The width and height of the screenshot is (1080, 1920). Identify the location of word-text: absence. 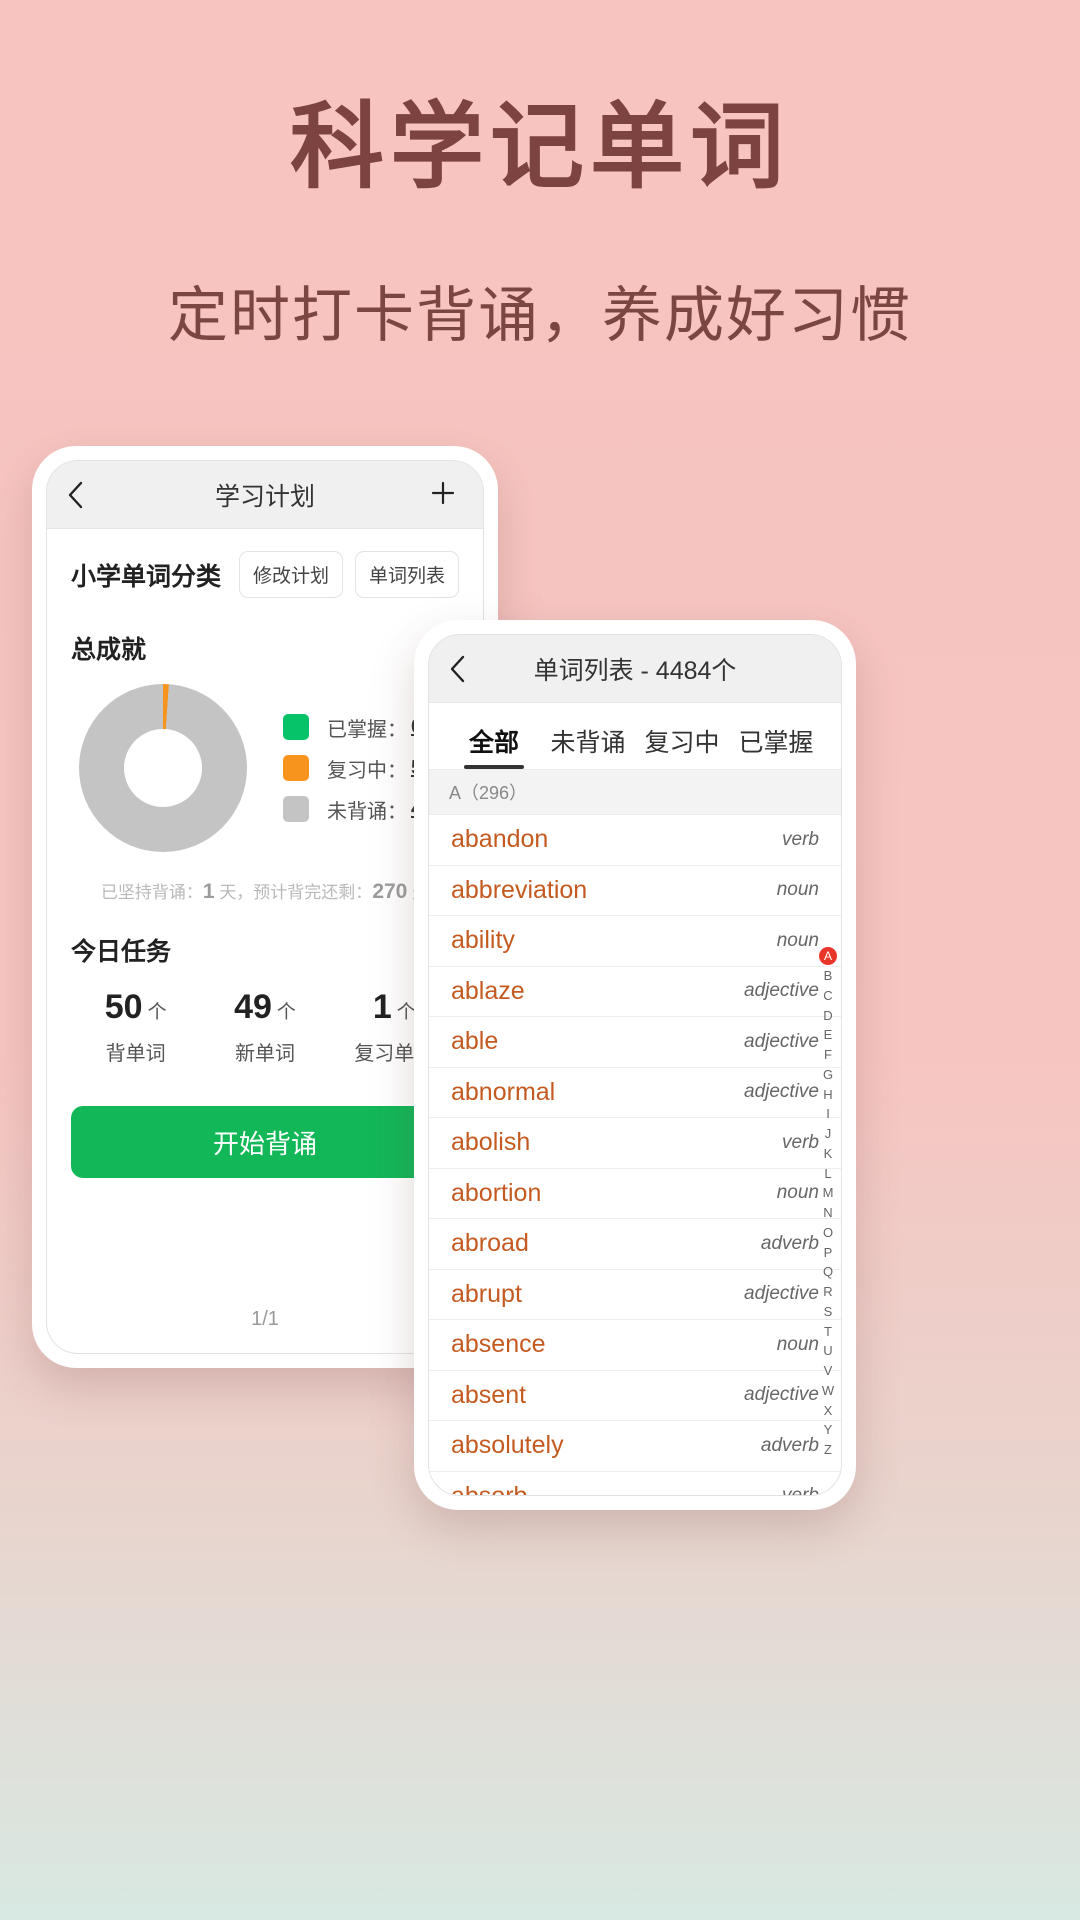
(498, 1344).